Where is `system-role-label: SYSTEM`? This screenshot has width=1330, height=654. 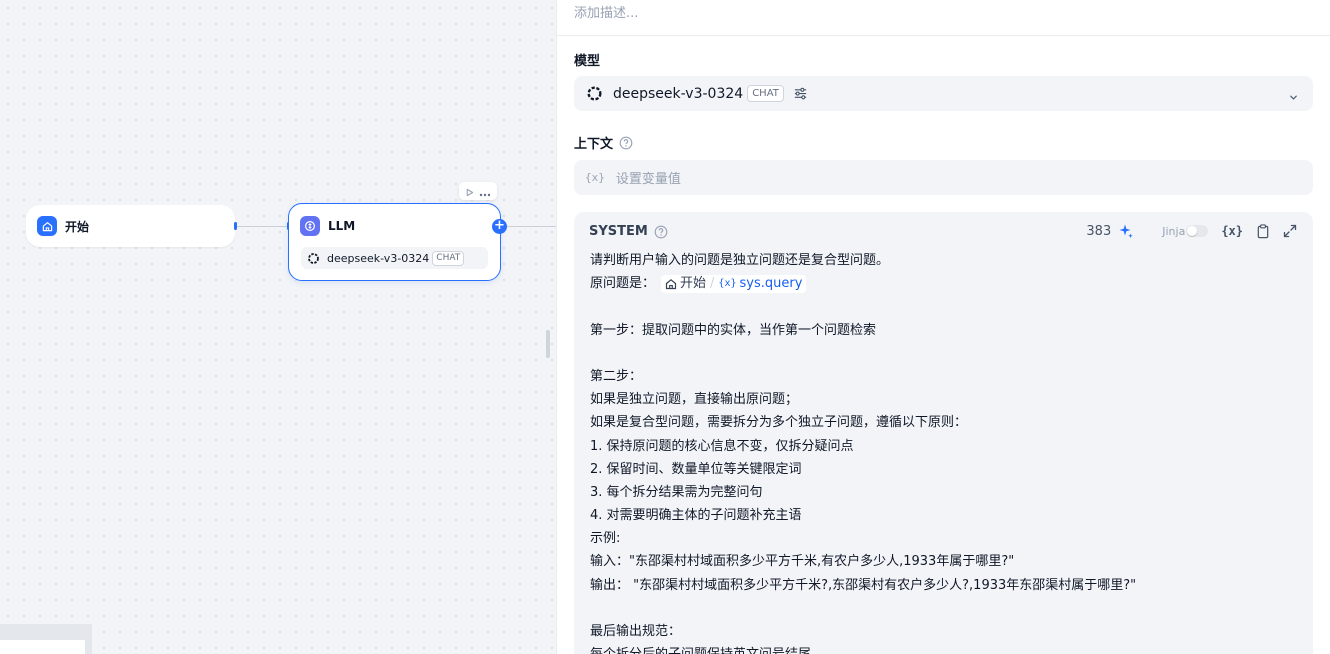
system-role-label: SYSTEM is located at coordinates (618, 231).